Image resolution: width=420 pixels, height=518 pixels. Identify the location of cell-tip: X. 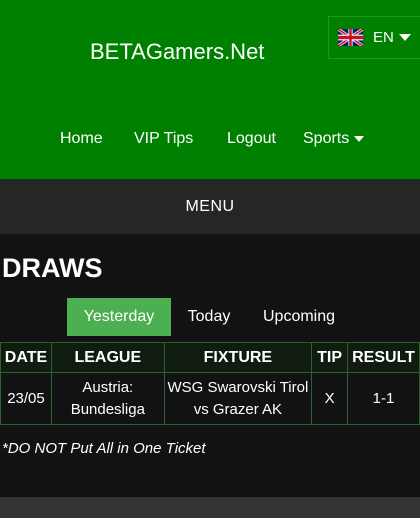
(330, 398).